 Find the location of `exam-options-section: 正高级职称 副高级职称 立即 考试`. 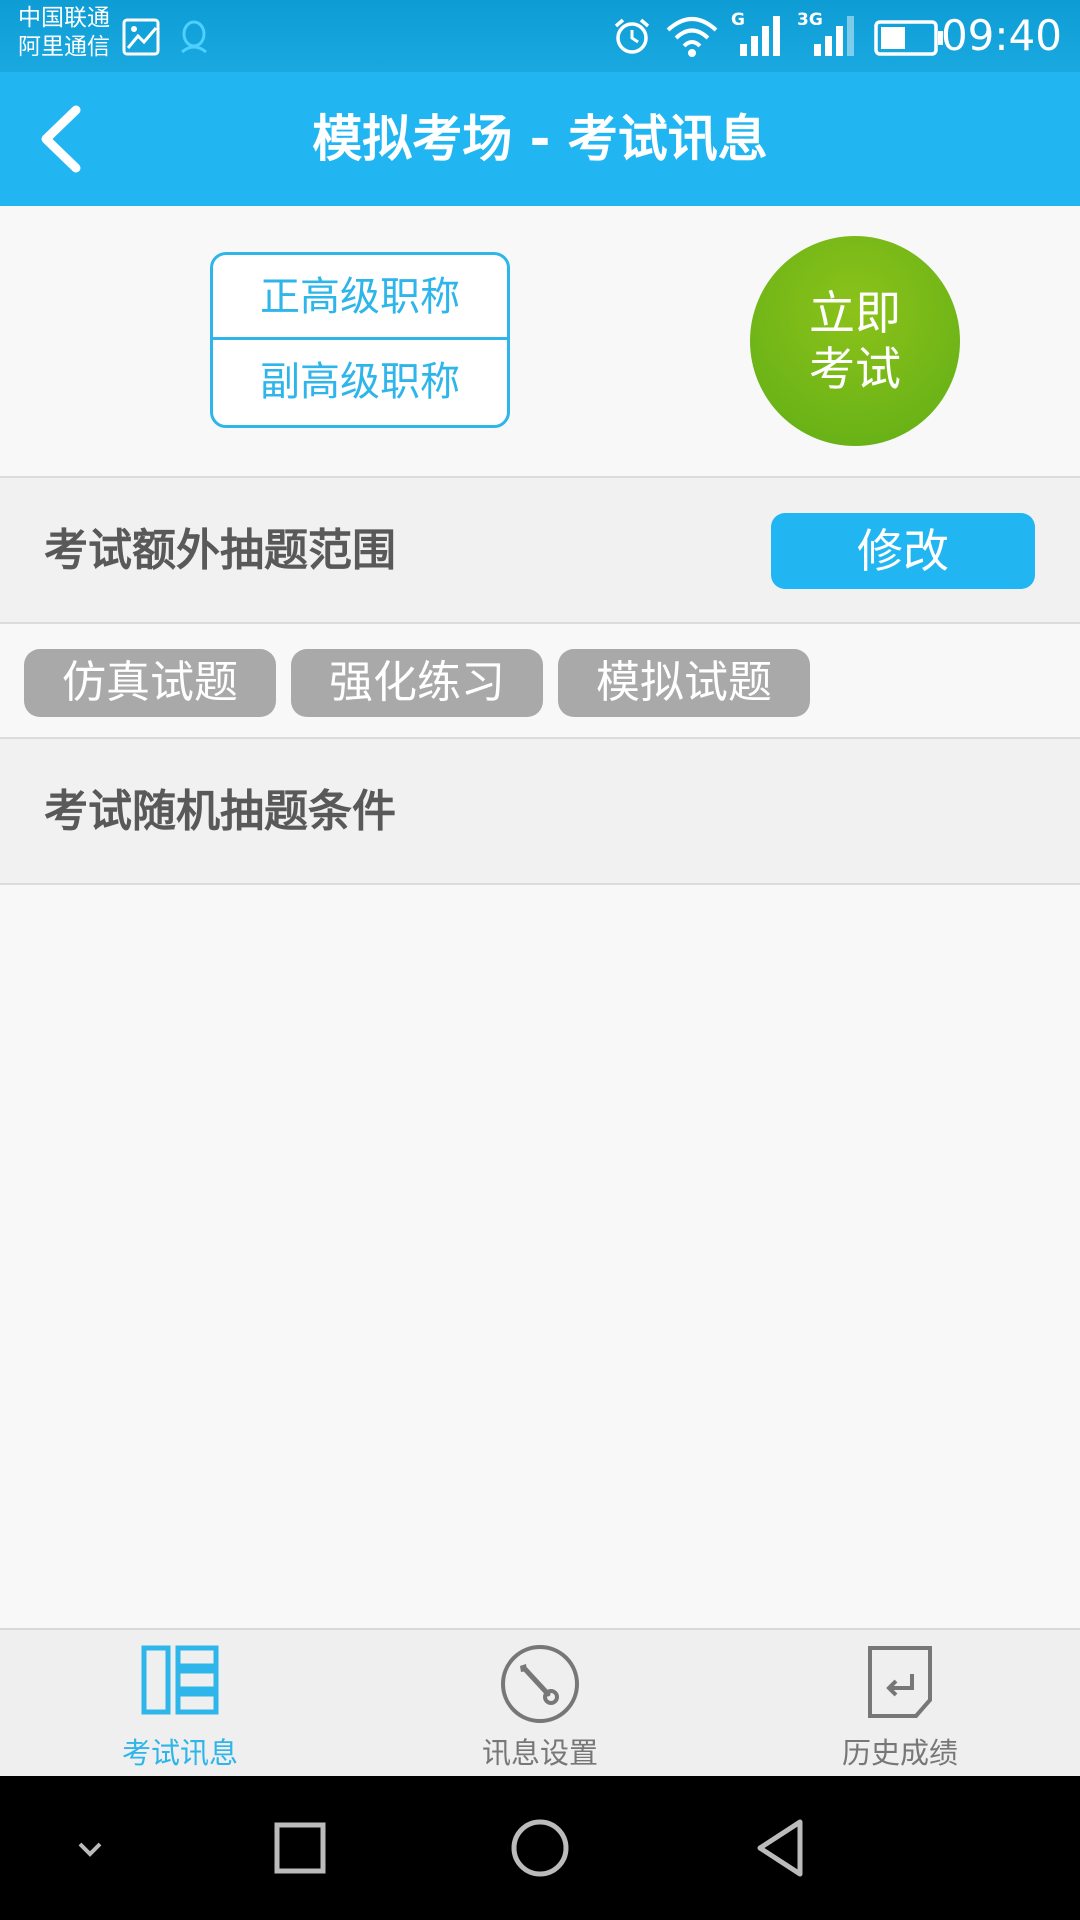

exam-options-section: 正高级职称 副高级职称 立即 考试 is located at coordinates (540, 342).